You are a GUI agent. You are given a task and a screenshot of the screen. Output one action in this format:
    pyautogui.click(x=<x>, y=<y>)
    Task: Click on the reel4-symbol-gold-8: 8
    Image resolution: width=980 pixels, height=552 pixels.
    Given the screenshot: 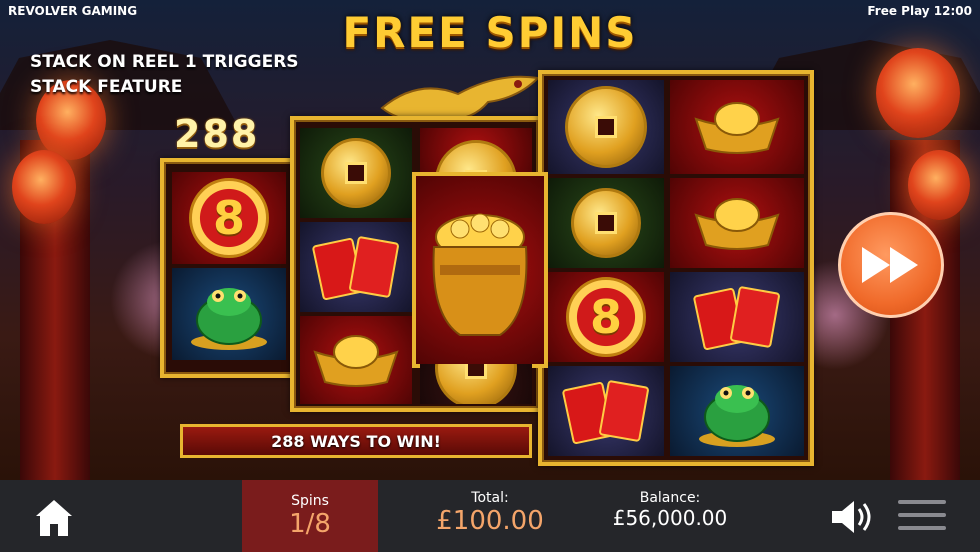 What is the action you would take?
    pyautogui.click(x=606, y=317)
    